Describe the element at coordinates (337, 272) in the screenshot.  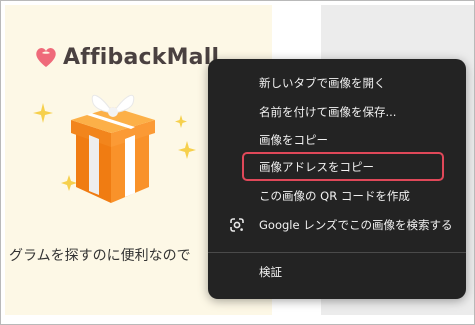
I see `menu-item-inspect: 検証` at that location.